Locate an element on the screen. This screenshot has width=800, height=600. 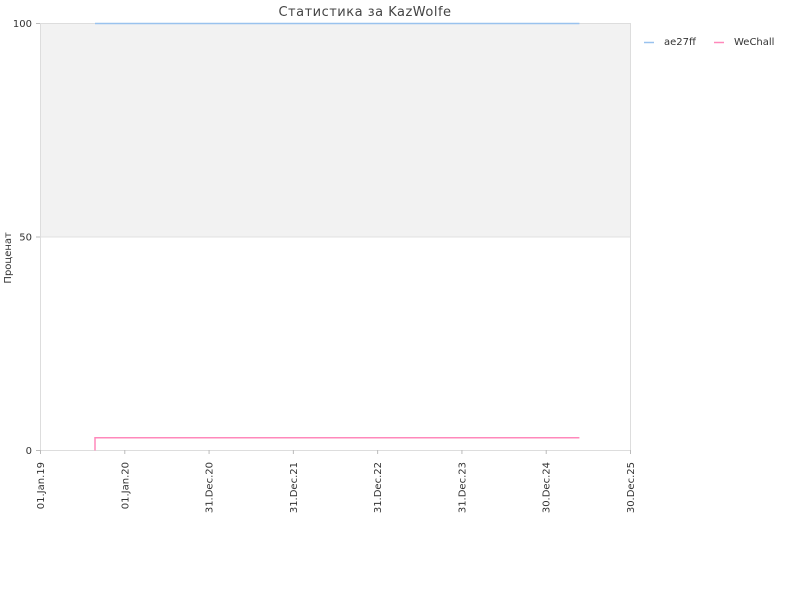
x-tick-label: 31.Dec.22 is located at coordinates (378, 487).